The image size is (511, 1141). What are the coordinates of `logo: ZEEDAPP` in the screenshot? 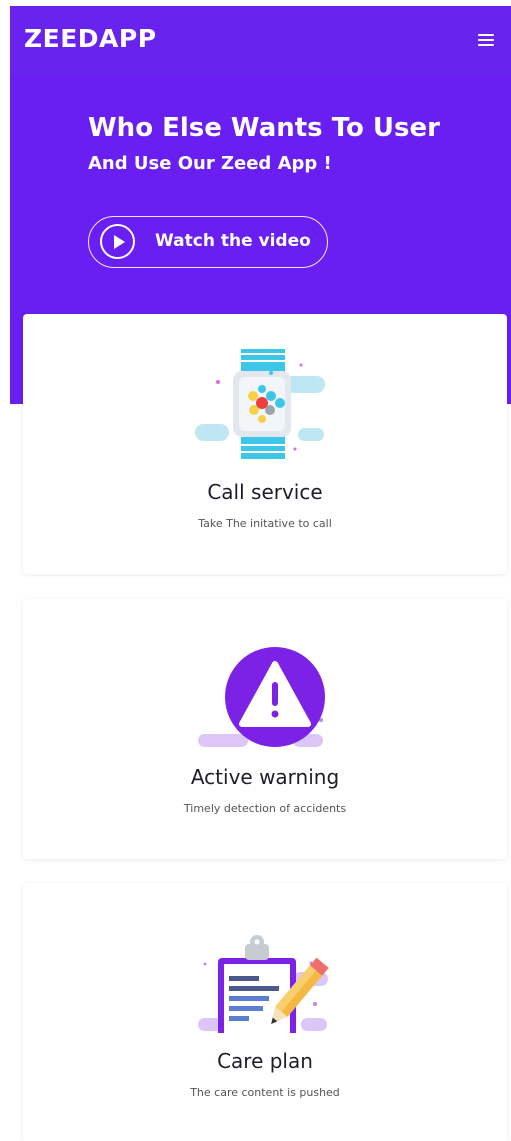 It's located at (90, 38).